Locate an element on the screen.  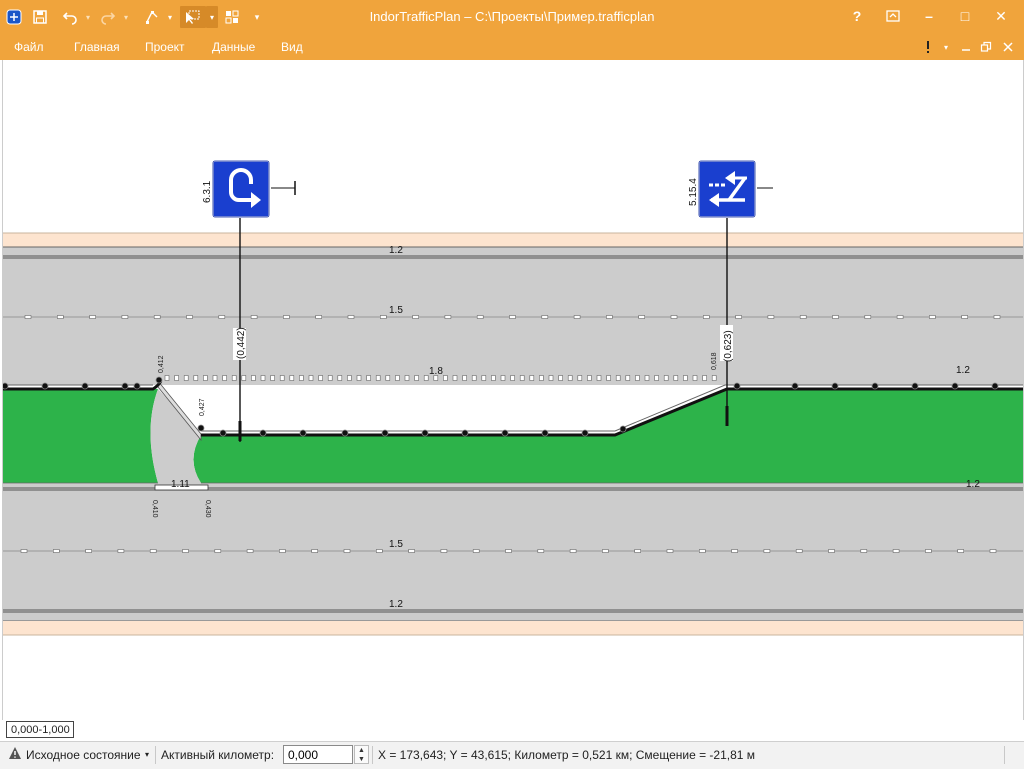
redo-dropdown-icon: ▾ is located at coordinates (126, 17).